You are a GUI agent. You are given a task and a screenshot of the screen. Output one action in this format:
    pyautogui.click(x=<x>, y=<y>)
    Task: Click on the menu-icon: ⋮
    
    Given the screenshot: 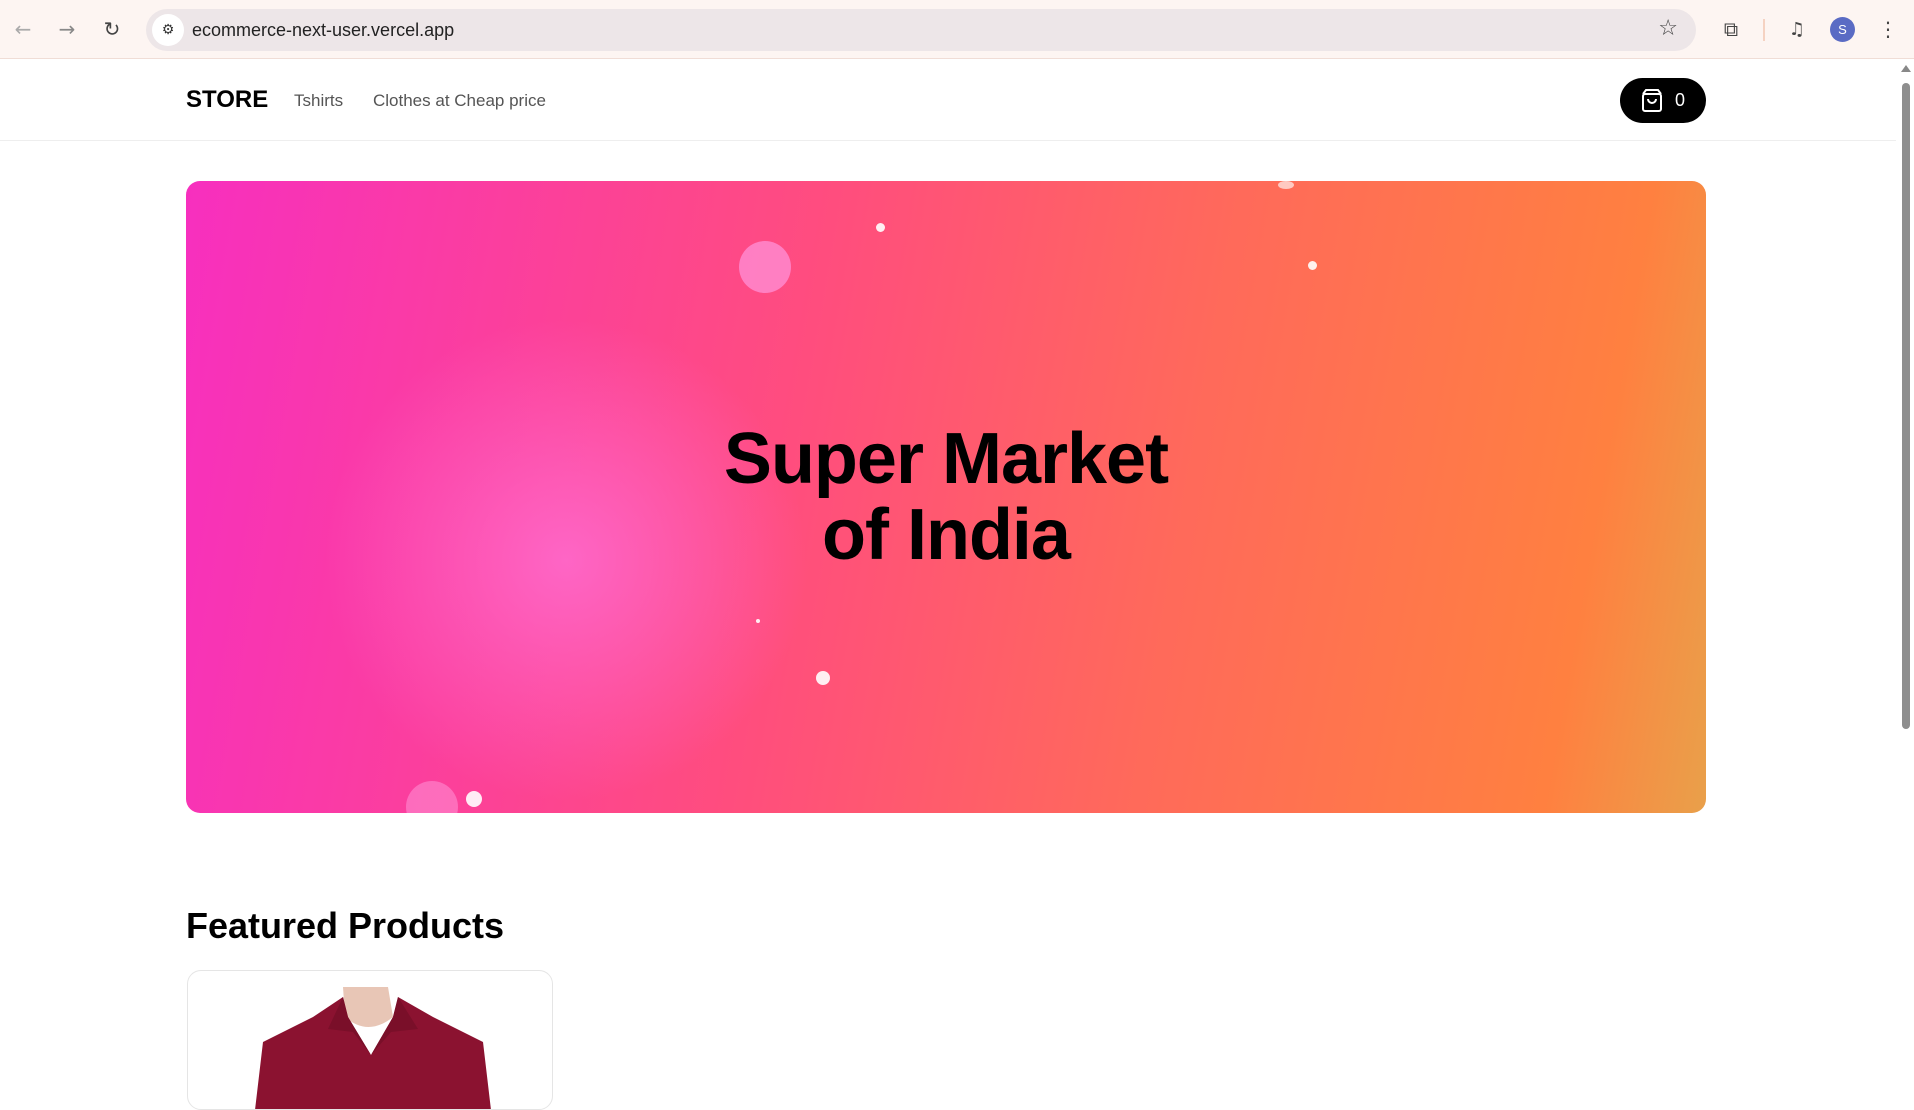 What is the action you would take?
    pyautogui.click(x=1888, y=29)
    